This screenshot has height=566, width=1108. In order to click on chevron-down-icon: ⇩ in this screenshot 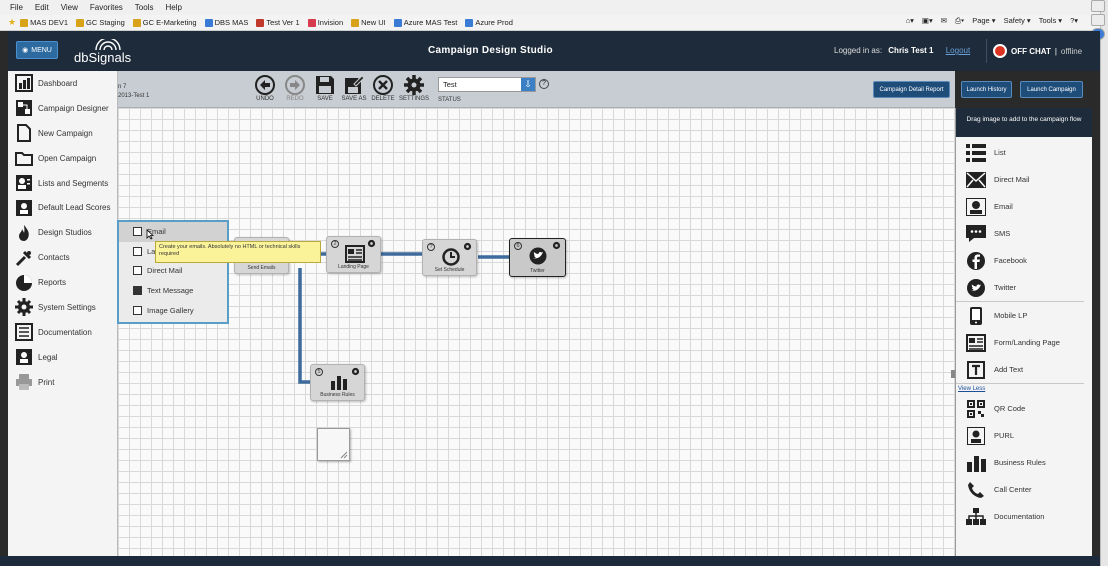, I will do `click(528, 84)`.